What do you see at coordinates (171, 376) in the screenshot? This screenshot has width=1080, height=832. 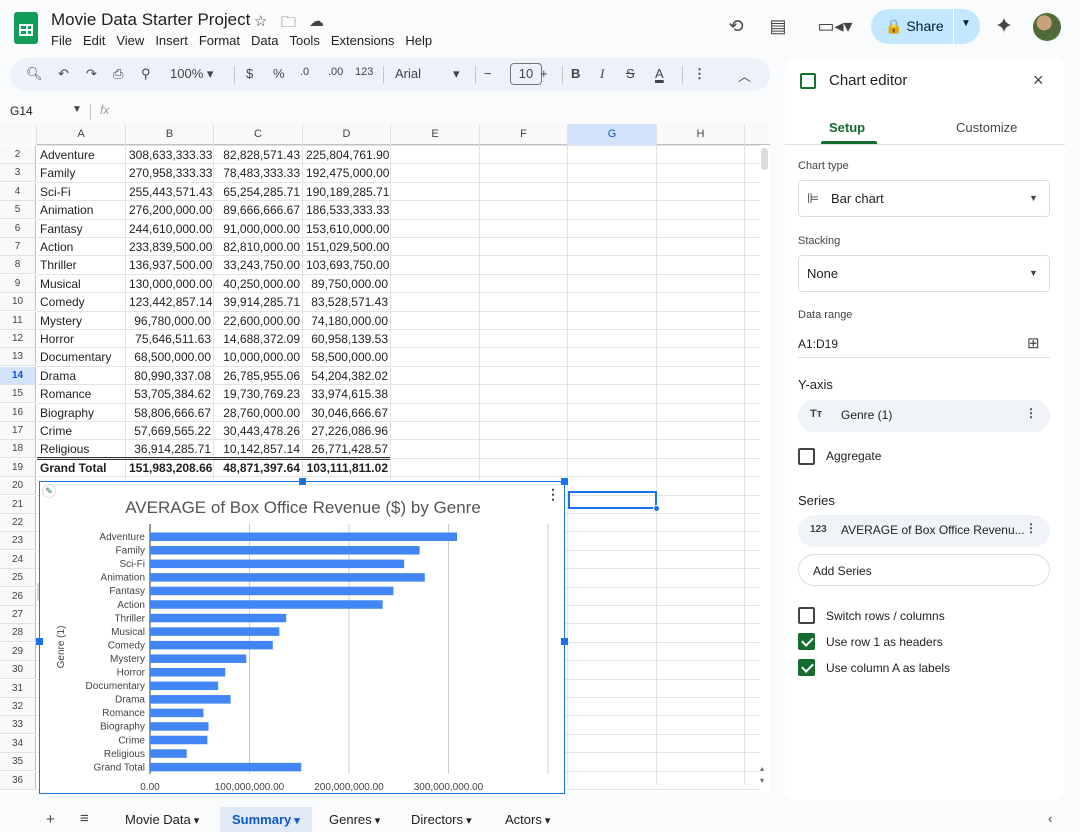 I see `cell-b14: 80,990,337.08` at bounding box center [171, 376].